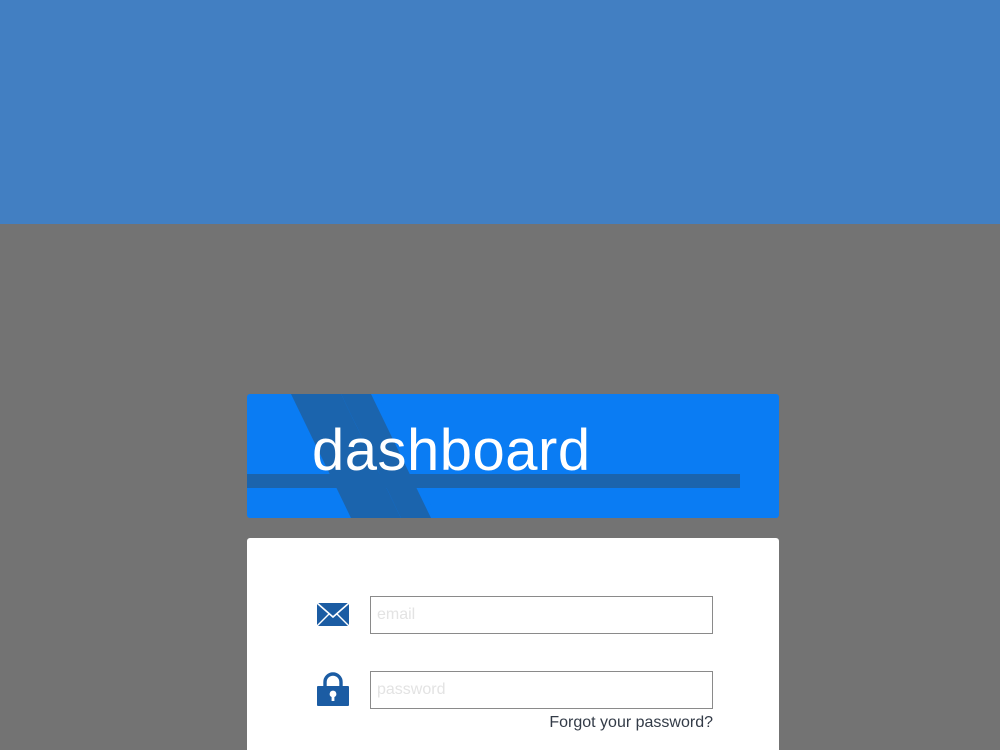 The image size is (1000, 750). Describe the element at coordinates (541, 615) in the screenshot. I see `email-input` at that location.